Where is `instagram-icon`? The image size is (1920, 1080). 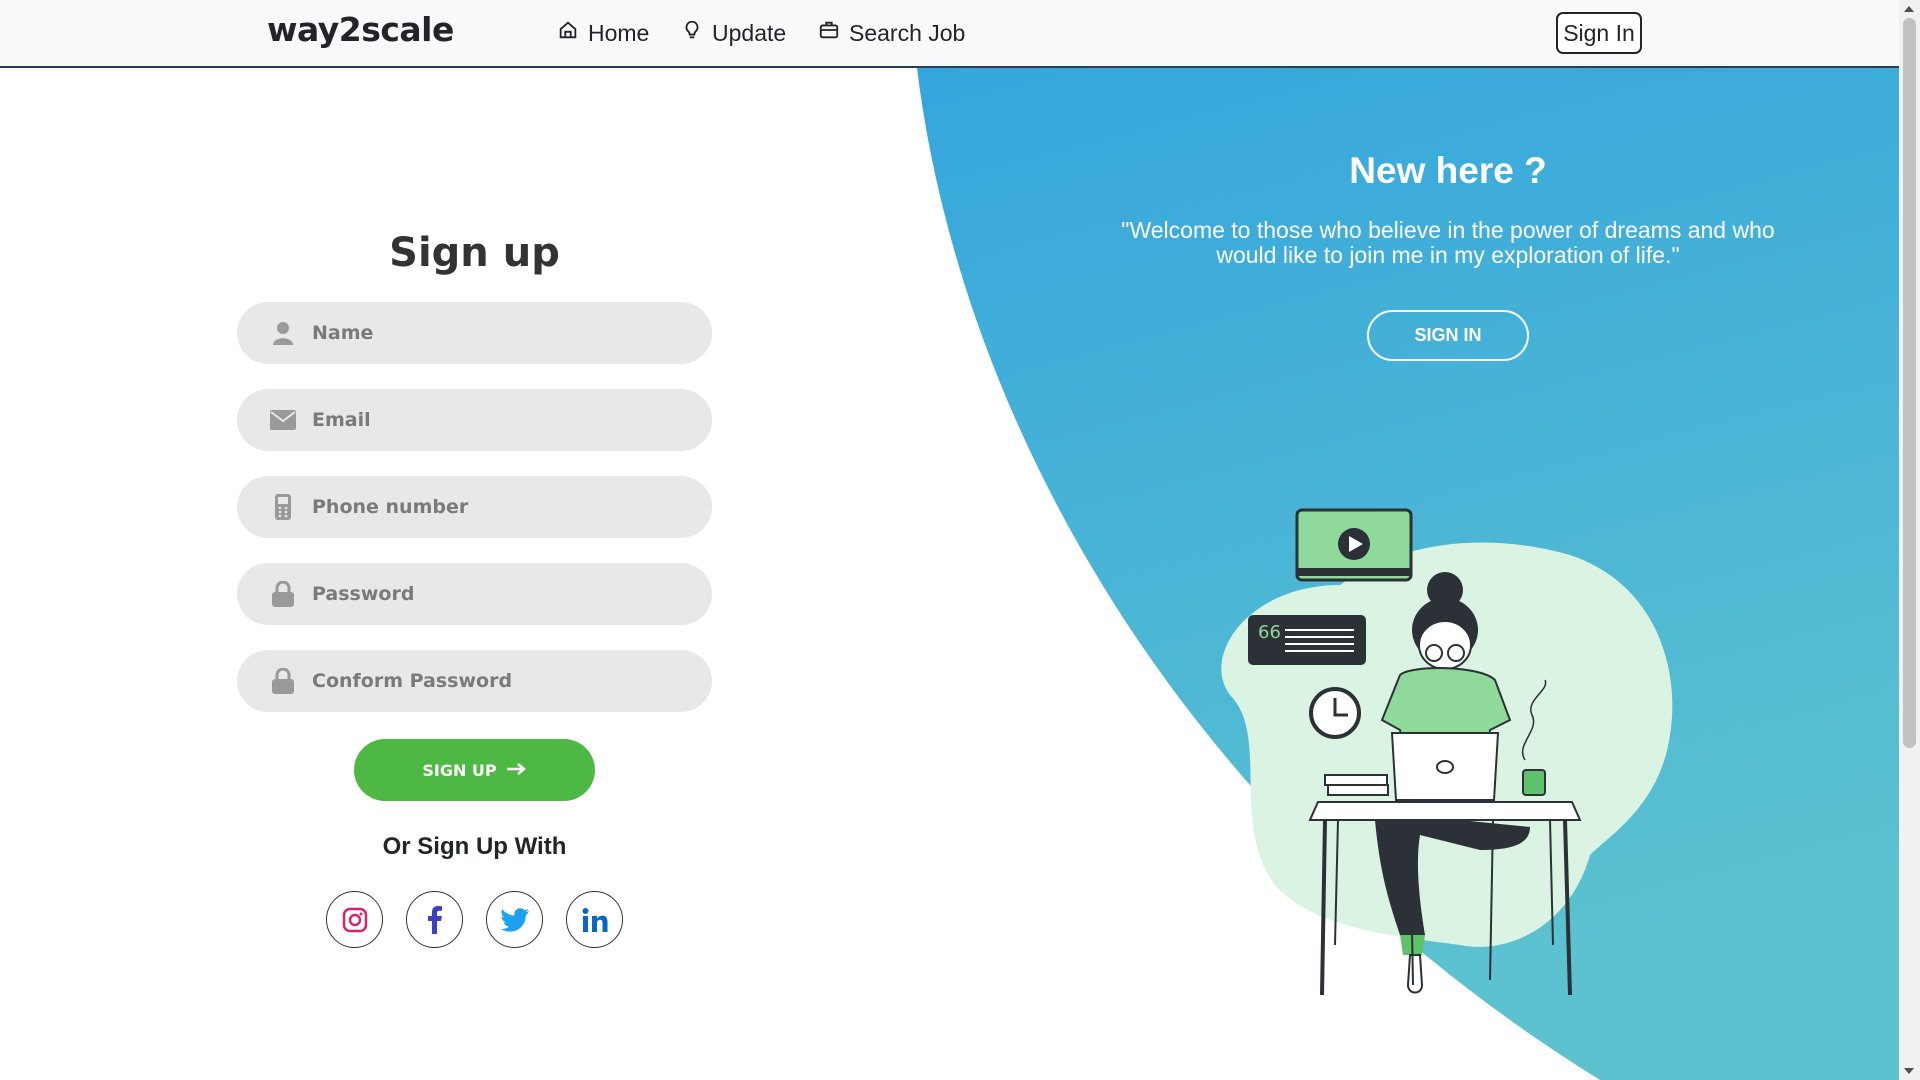
instagram-icon is located at coordinates (354, 919).